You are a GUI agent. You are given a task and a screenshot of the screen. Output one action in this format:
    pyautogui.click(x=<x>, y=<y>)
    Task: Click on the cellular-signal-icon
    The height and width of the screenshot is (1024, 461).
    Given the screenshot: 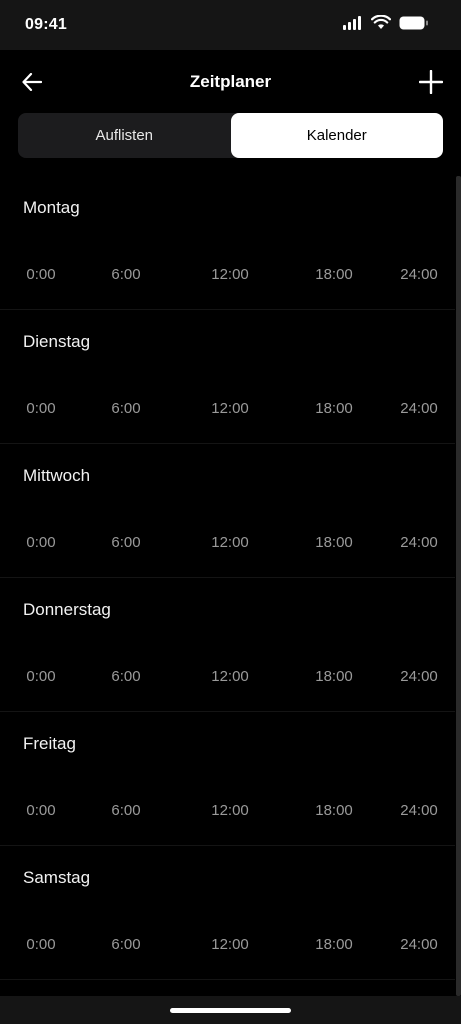 What is the action you would take?
    pyautogui.click(x=353, y=25)
    